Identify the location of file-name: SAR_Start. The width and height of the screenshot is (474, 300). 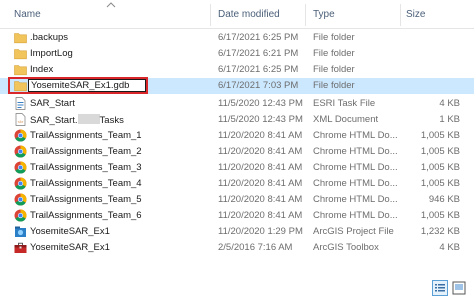
(52, 103).